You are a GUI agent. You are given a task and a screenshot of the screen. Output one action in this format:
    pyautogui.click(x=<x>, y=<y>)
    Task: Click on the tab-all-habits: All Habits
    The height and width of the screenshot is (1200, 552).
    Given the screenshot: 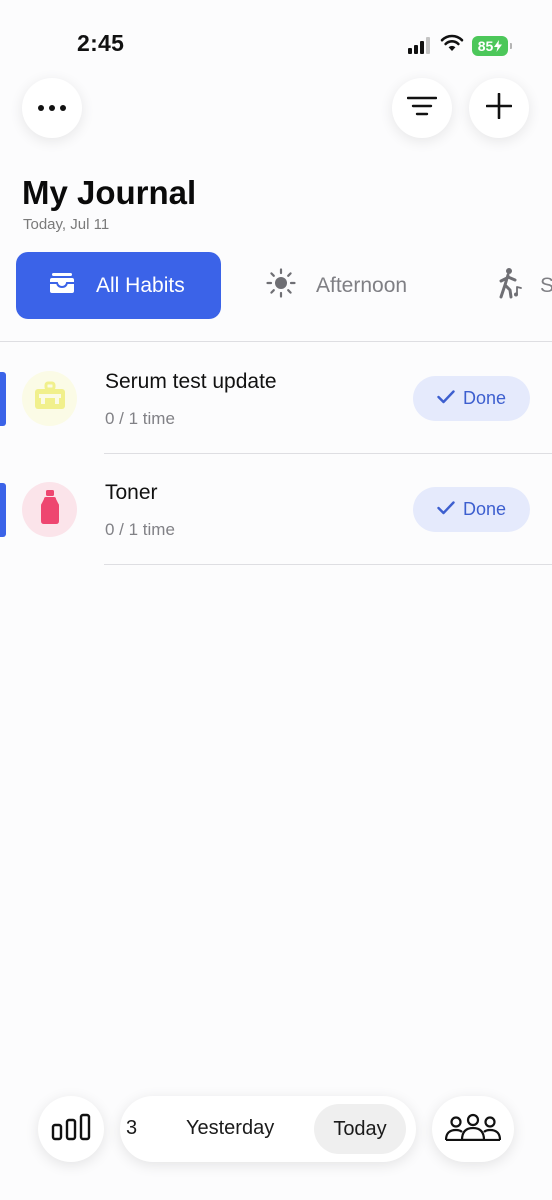 What is the action you would take?
    pyautogui.click(x=118, y=285)
    